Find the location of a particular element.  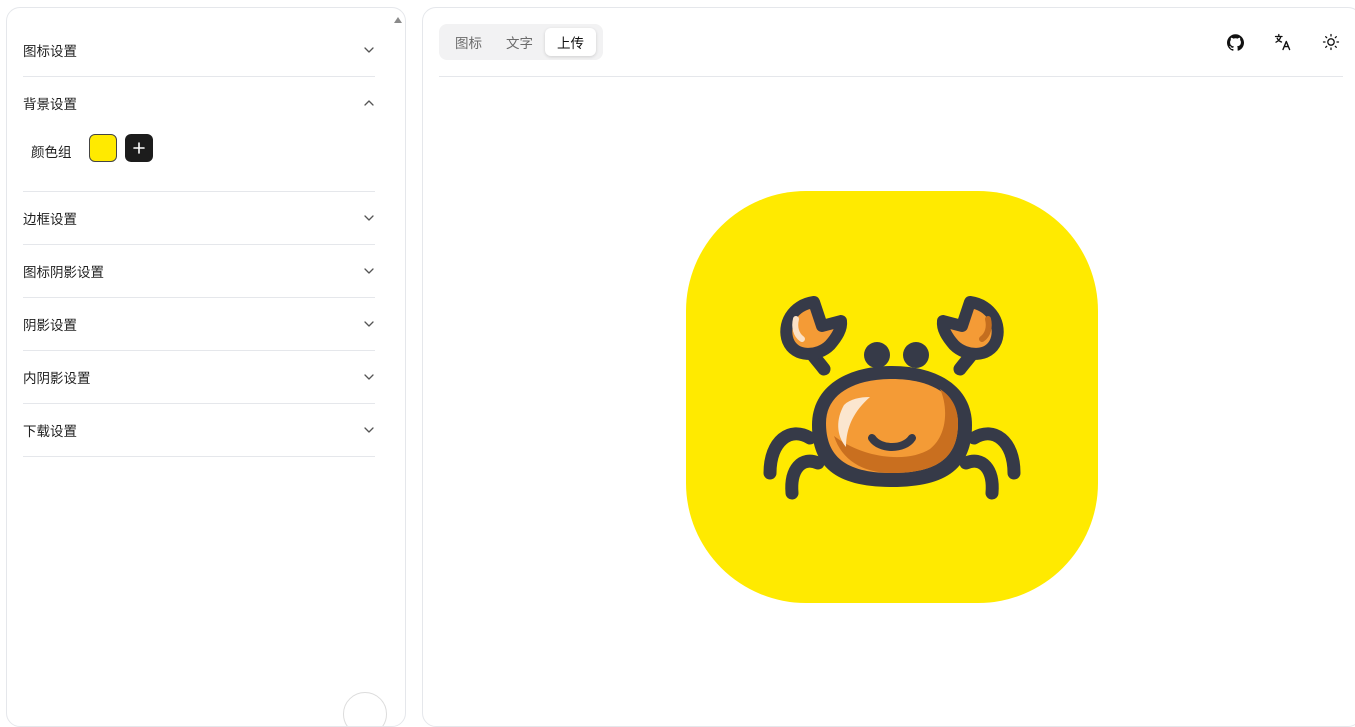

theme-toggle-button is located at coordinates (1331, 42).